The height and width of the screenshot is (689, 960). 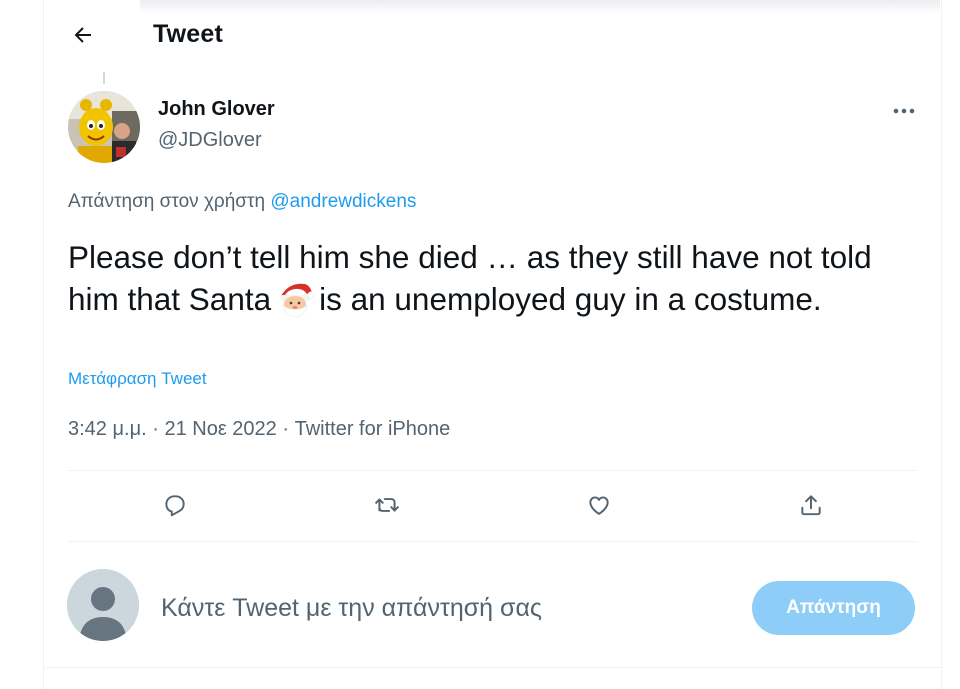 I want to click on translate-tweet-link: Μετάφραση Tweet, so click(x=137, y=379).